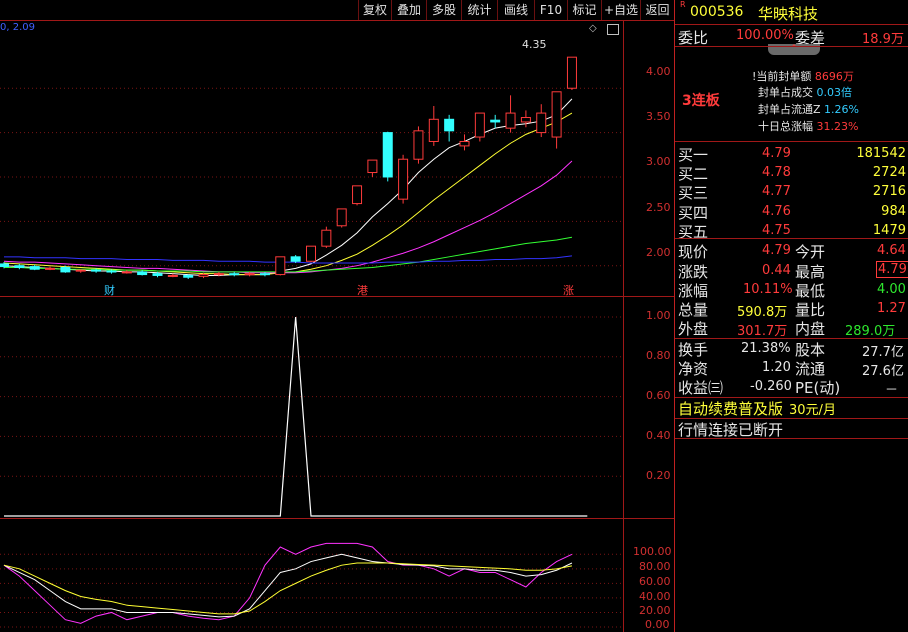  What do you see at coordinates (883, 39) in the screenshot?
I see `weicha-value: 18.9万` at bounding box center [883, 39].